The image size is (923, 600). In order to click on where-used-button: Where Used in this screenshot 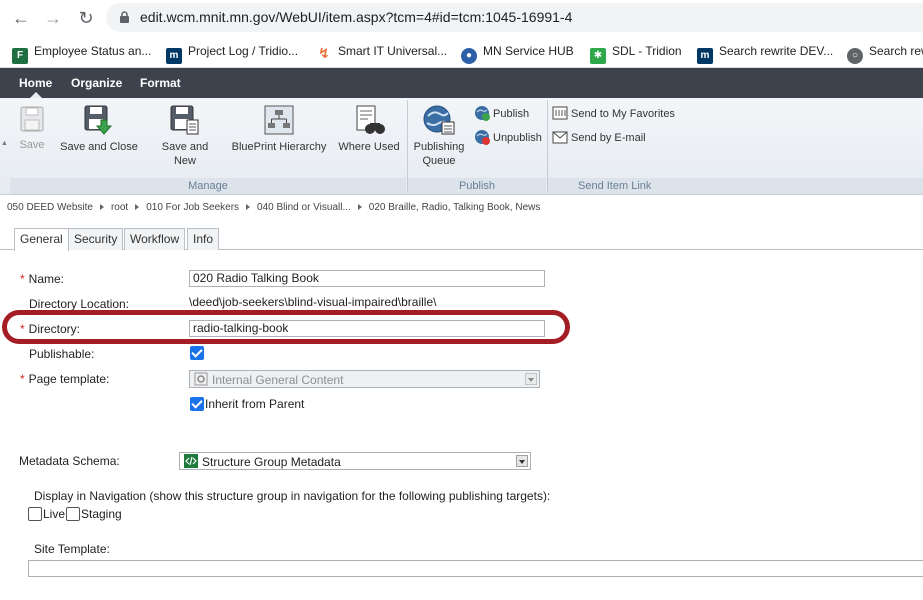, I will do `click(369, 129)`.